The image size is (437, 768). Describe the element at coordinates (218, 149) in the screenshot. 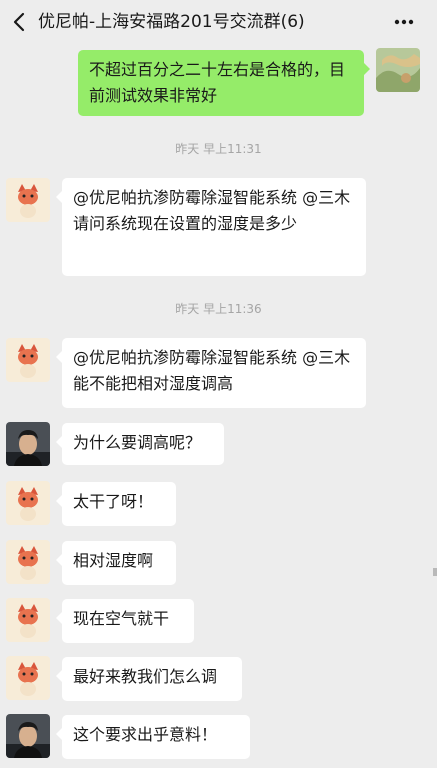

I see `timestamp: 昨天 早上11:31` at that location.